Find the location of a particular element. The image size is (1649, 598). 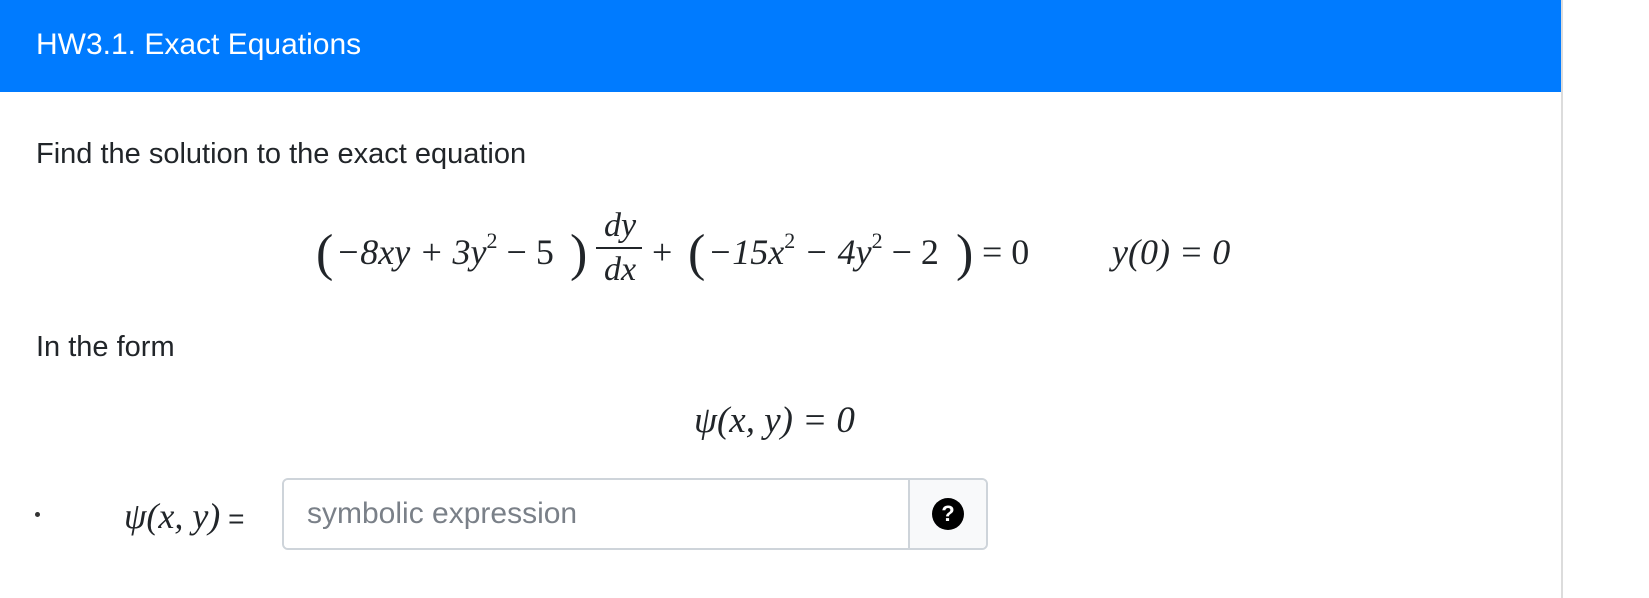

paren-open-1: ( is located at coordinates (325, 253).